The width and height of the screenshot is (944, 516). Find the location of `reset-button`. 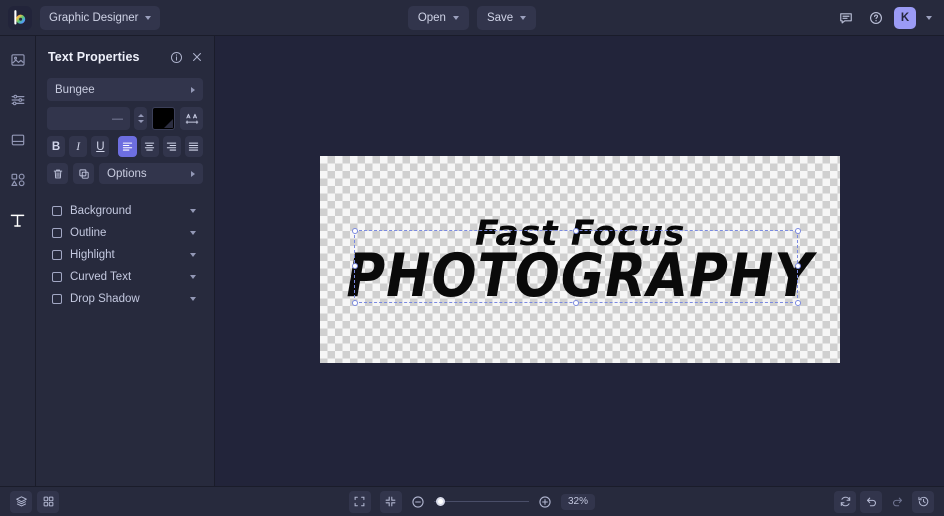

reset-button is located at coordinates (845, 501).